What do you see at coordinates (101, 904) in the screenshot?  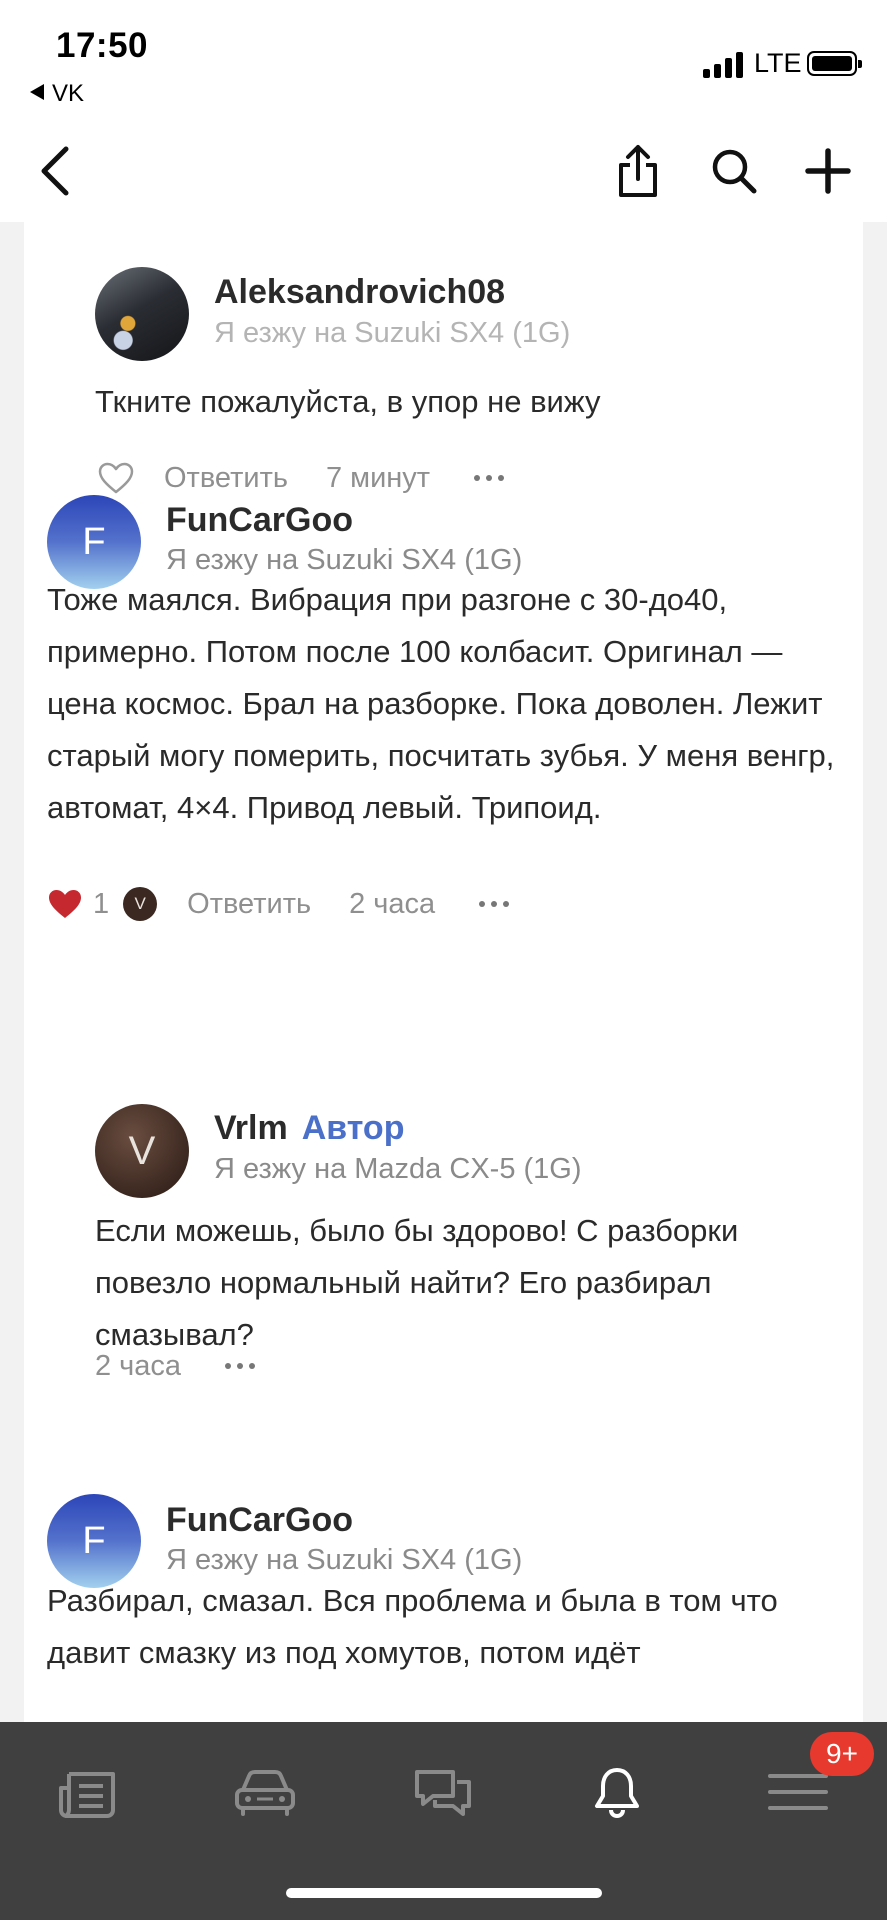 I see `like-count: 1` at bounding box center [101, 904].